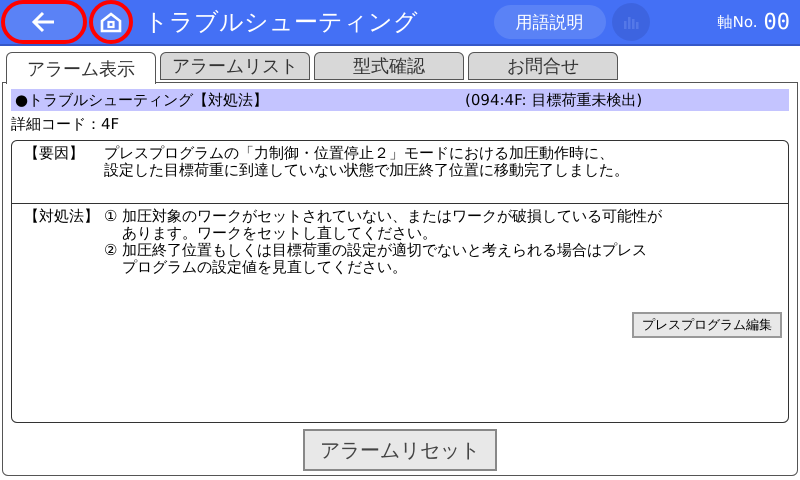 The width and height of the screenshot is (800, 480). What do you see at coordinates (65, 124) in the screenshot?
I see `detail-code: 詳細コード：4F` at bounding box center [65, 124].